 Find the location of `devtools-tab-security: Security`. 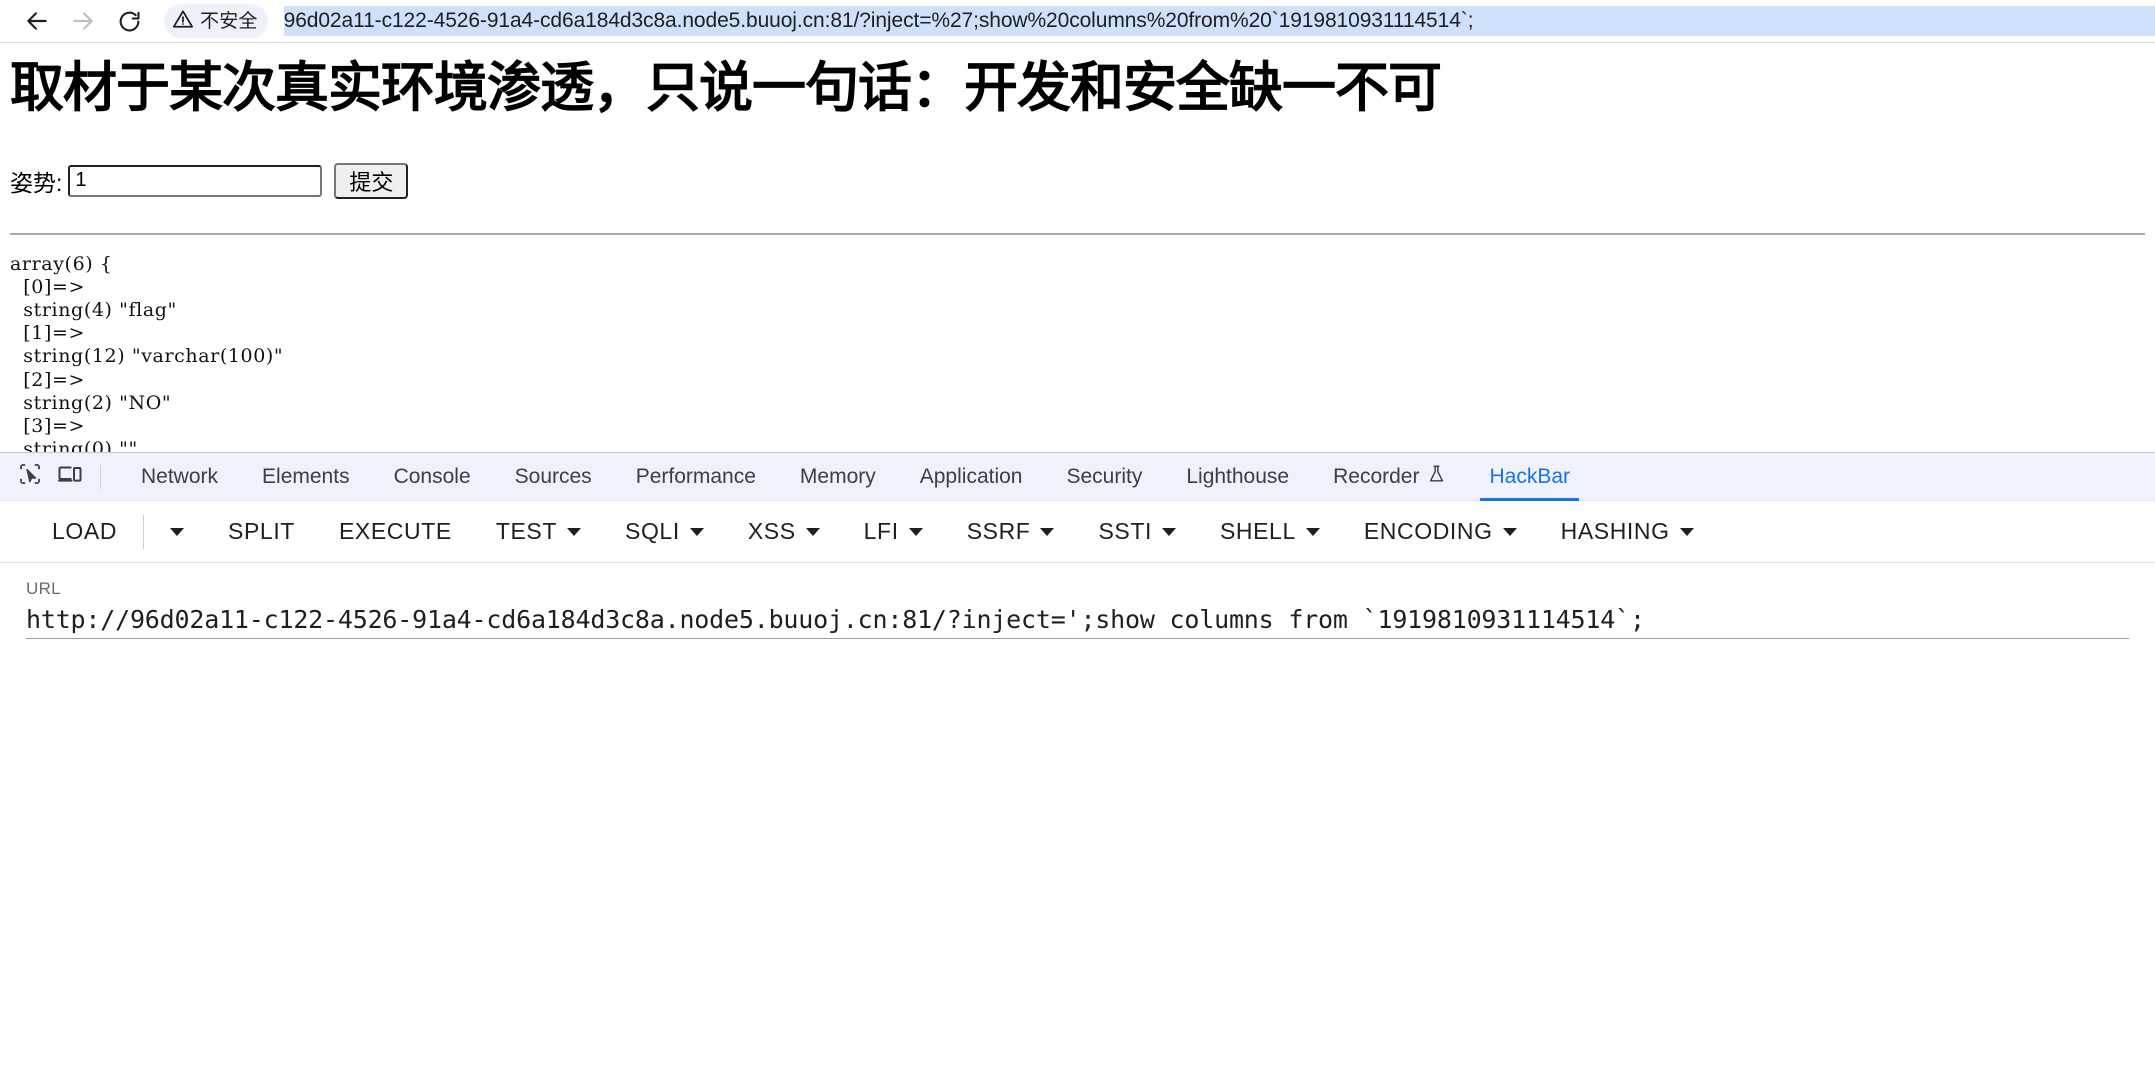

devtools-tab-security: Security is located at coordinates (1104, 477).